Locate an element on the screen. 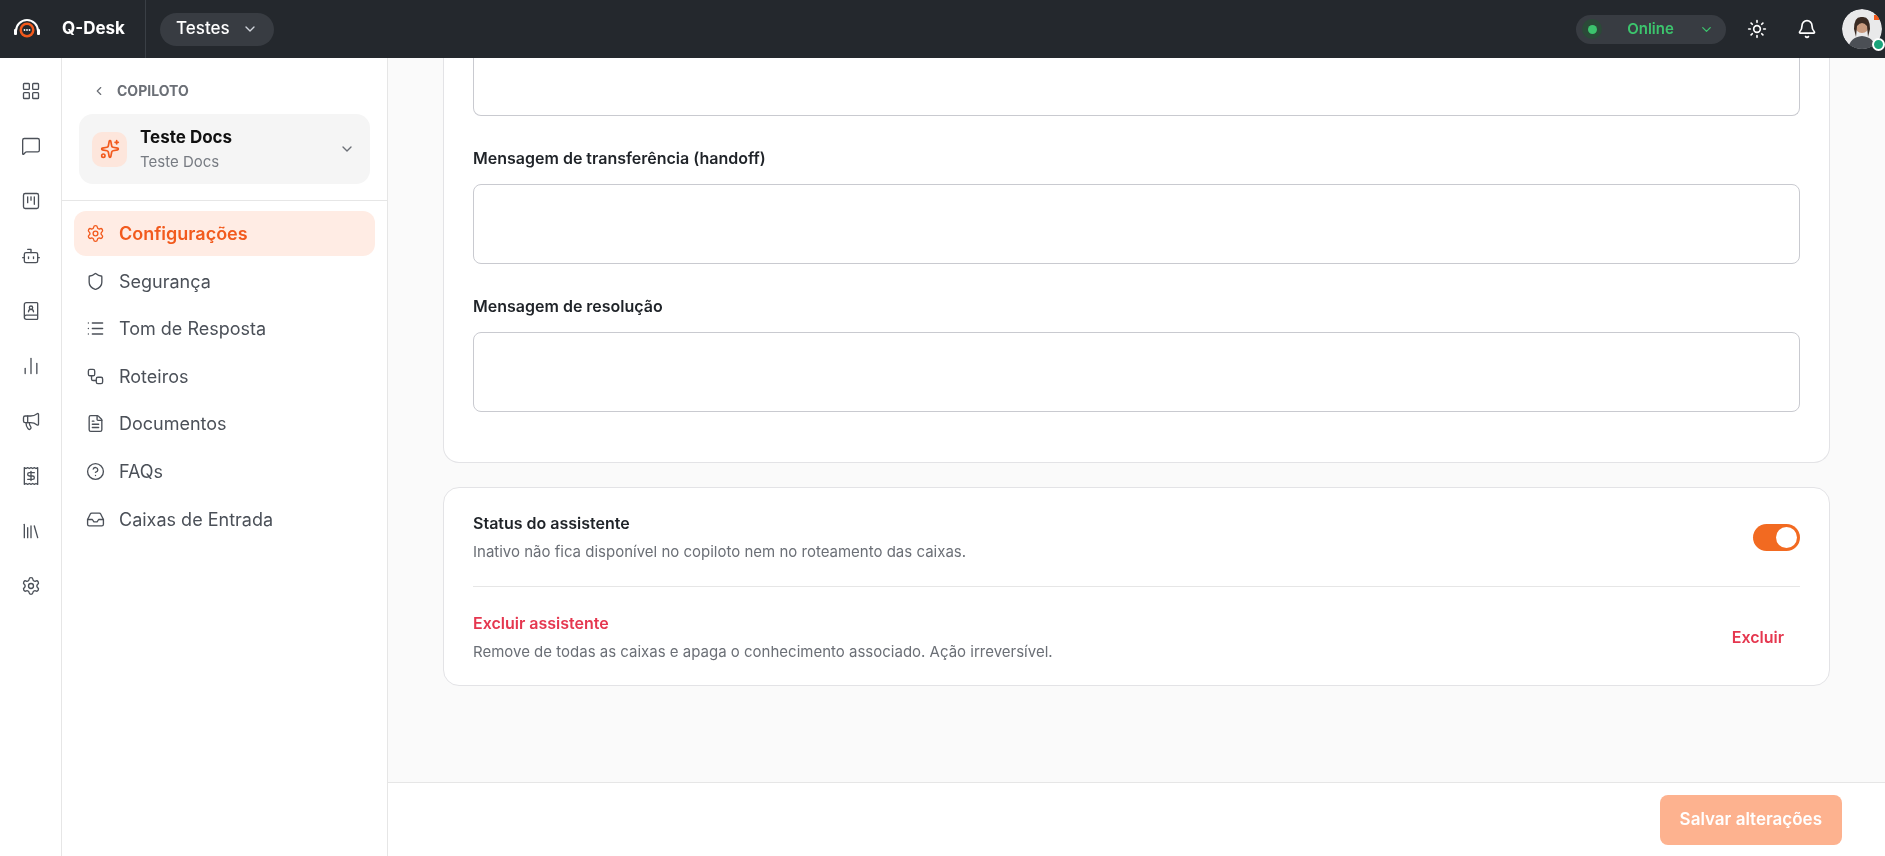 The height and width of the screenshot is (856, 1885). assistant-subtitle: Teste Docs is located at coordinates (180, 161).